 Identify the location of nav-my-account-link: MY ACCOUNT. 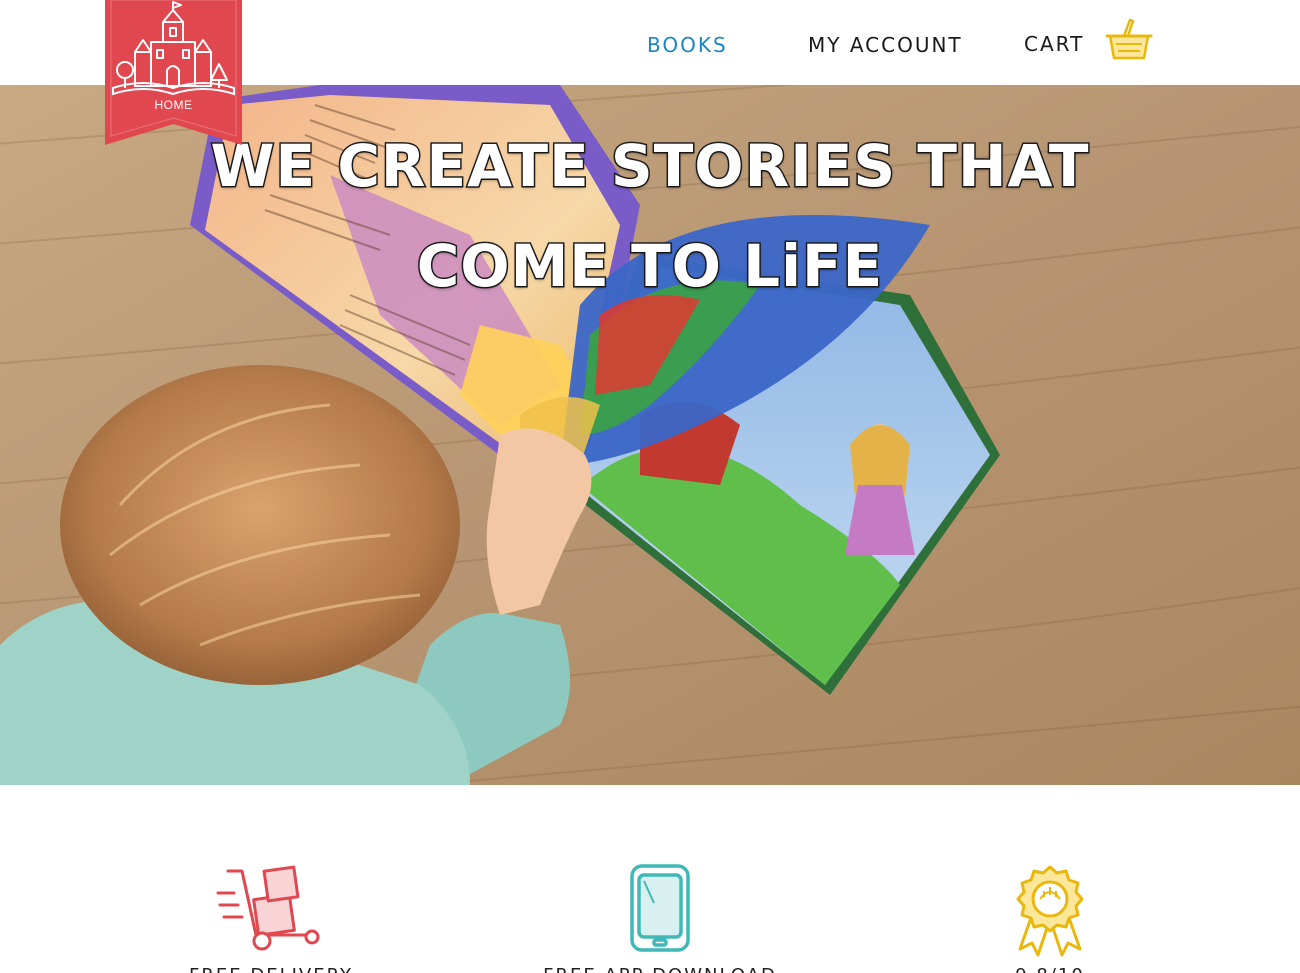
(885, 45).